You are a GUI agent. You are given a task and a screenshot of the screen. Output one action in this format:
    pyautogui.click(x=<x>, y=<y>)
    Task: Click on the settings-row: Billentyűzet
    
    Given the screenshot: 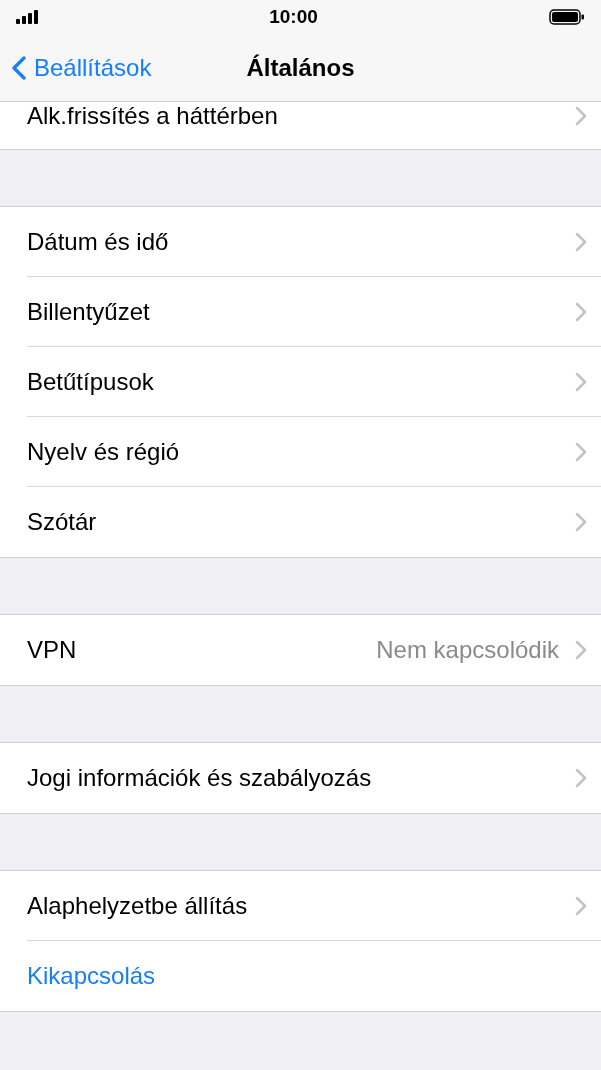 What is the action you would take?
    pyautogui.click(x=300, y=312)
    